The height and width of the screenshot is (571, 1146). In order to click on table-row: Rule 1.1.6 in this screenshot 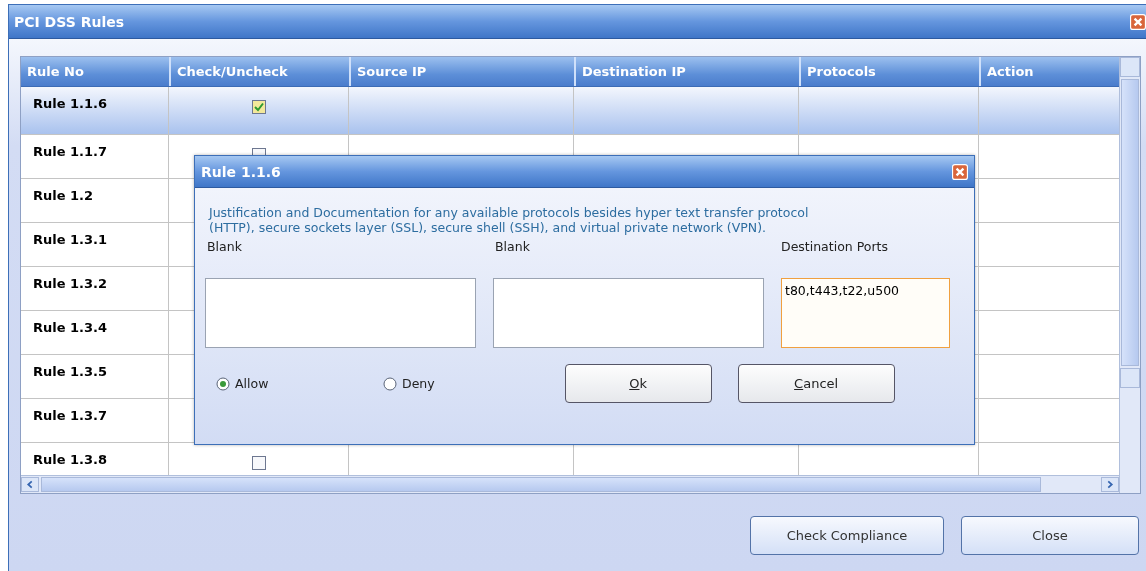, I will do `click(570, 111)`.